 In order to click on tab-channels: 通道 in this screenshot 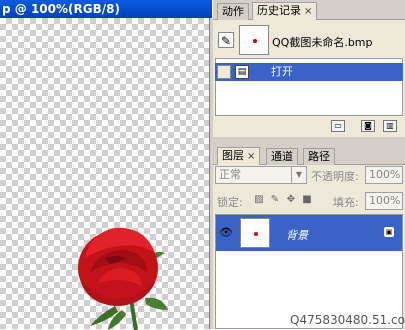, I will do `click(282, 156)`.